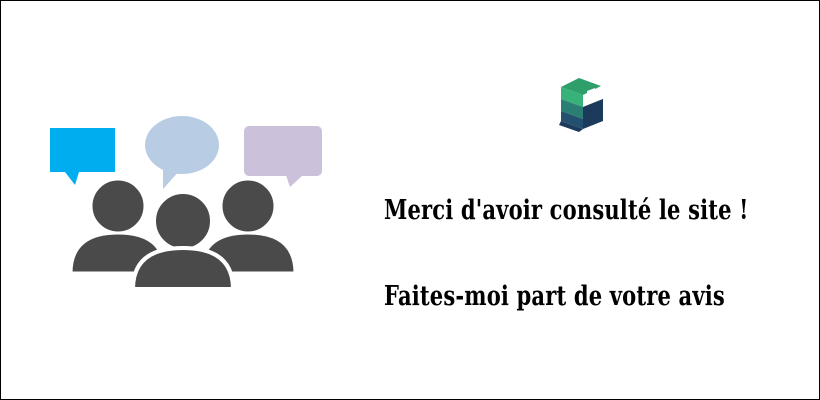 This screenshot has width=820, height=400. Describe the element at coordinates (186, 203) in the screenshot. I see `people-feedback-icon` at that location.